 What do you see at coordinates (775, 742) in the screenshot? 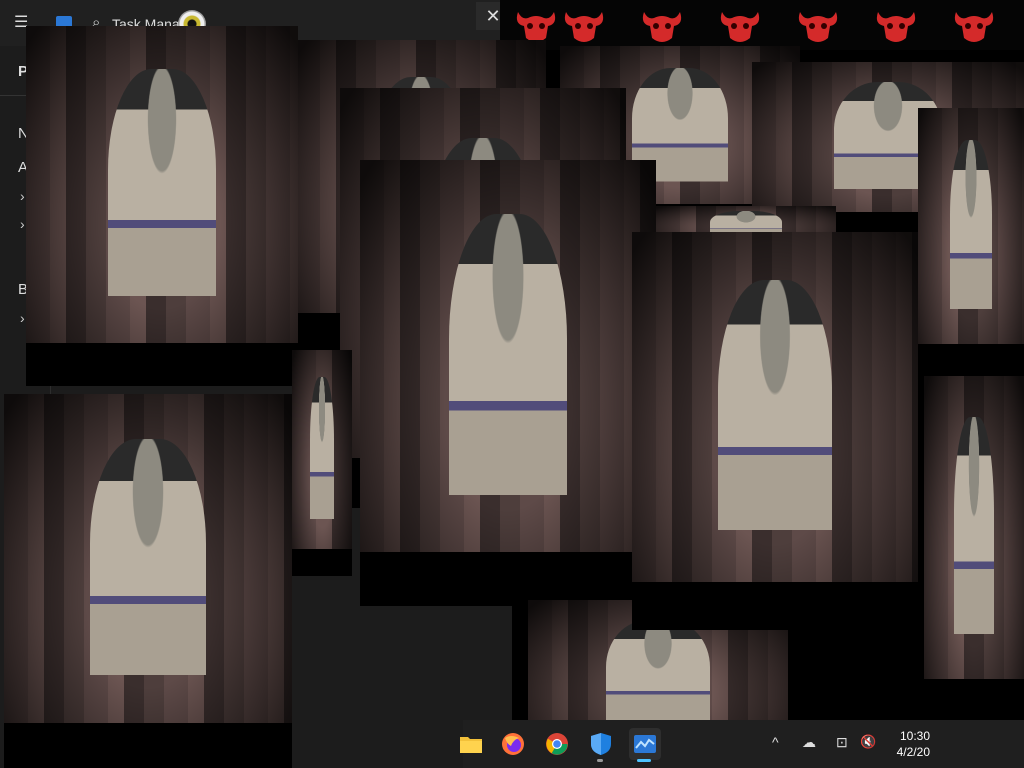
I see `show-hidden-icons-chevron: ^` at bounding box center [775, 742].